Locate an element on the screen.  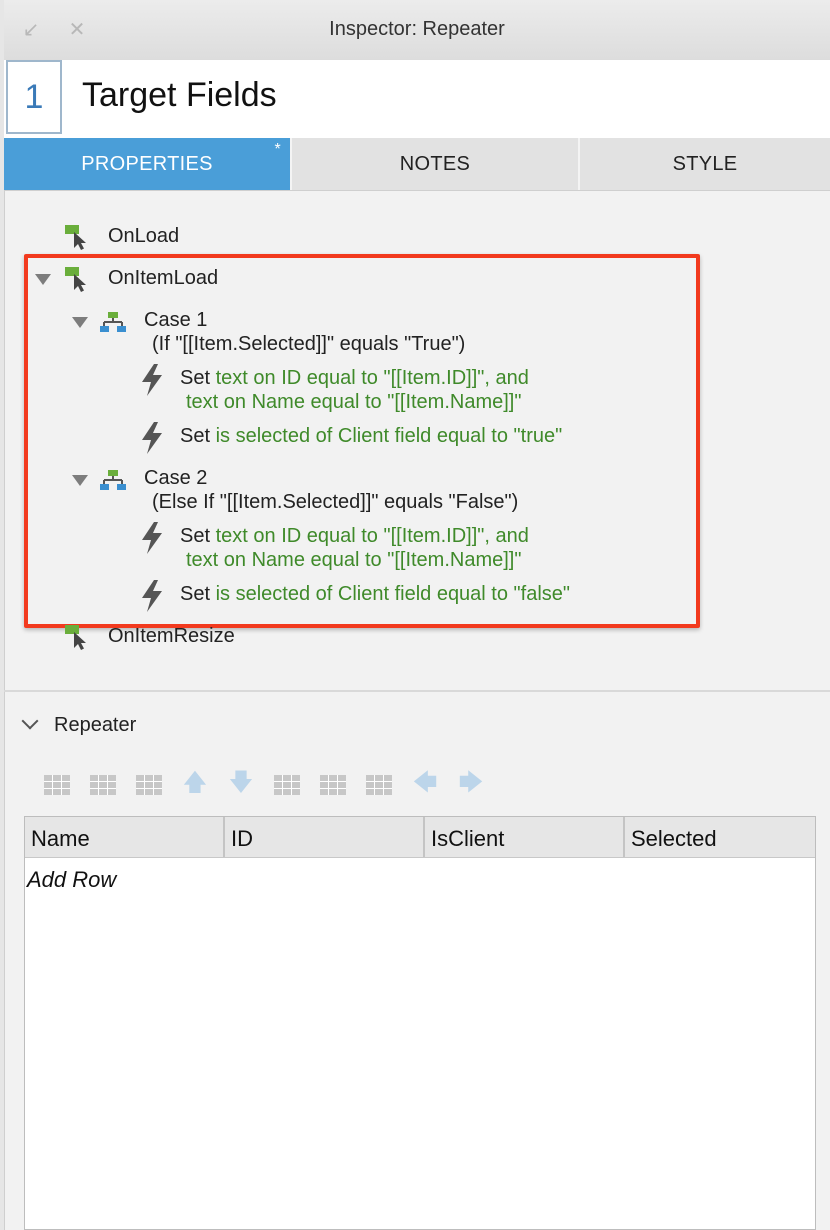
move-column-right-button: 🡆 is located at coordinates (471, 784).